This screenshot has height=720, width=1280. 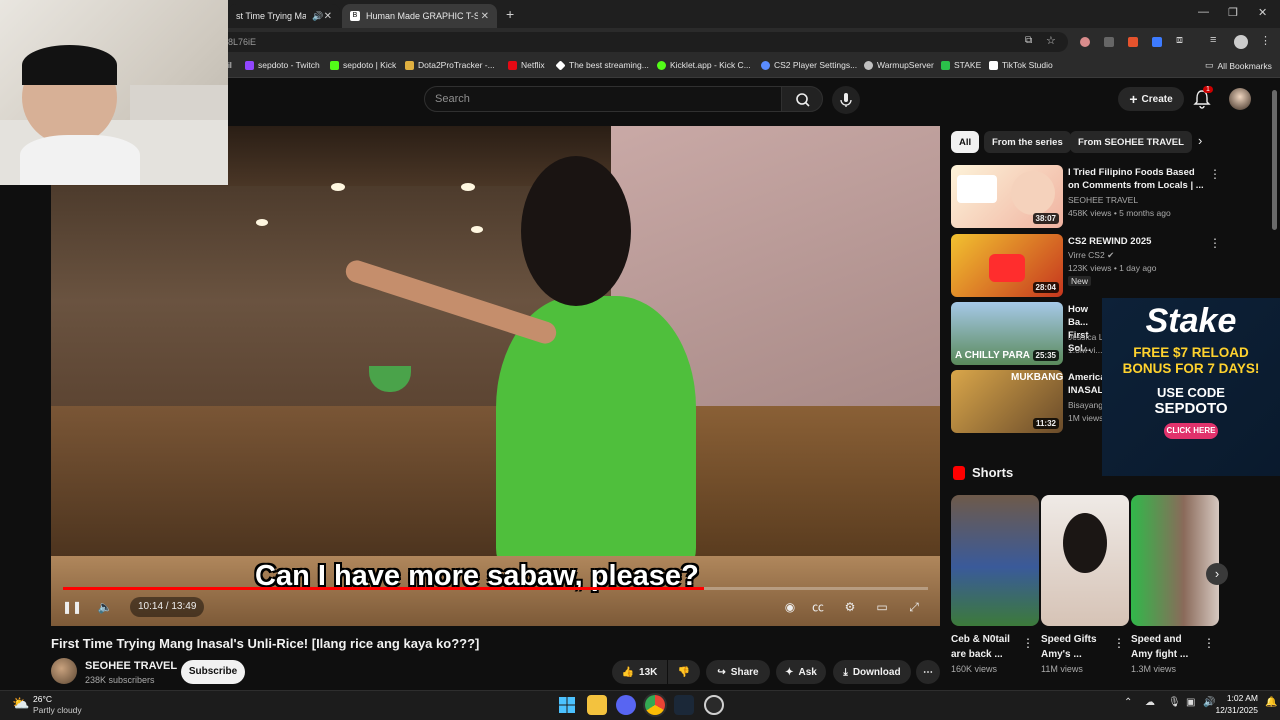 I want to click on voice-search-button, so click(x=846, y=100).